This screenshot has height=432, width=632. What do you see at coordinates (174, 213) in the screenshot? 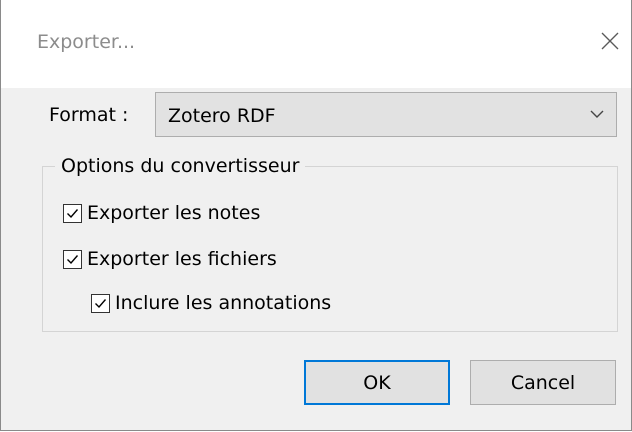
I see `export-notes-label: Exporter les notes` at bounding box center [174, 213].